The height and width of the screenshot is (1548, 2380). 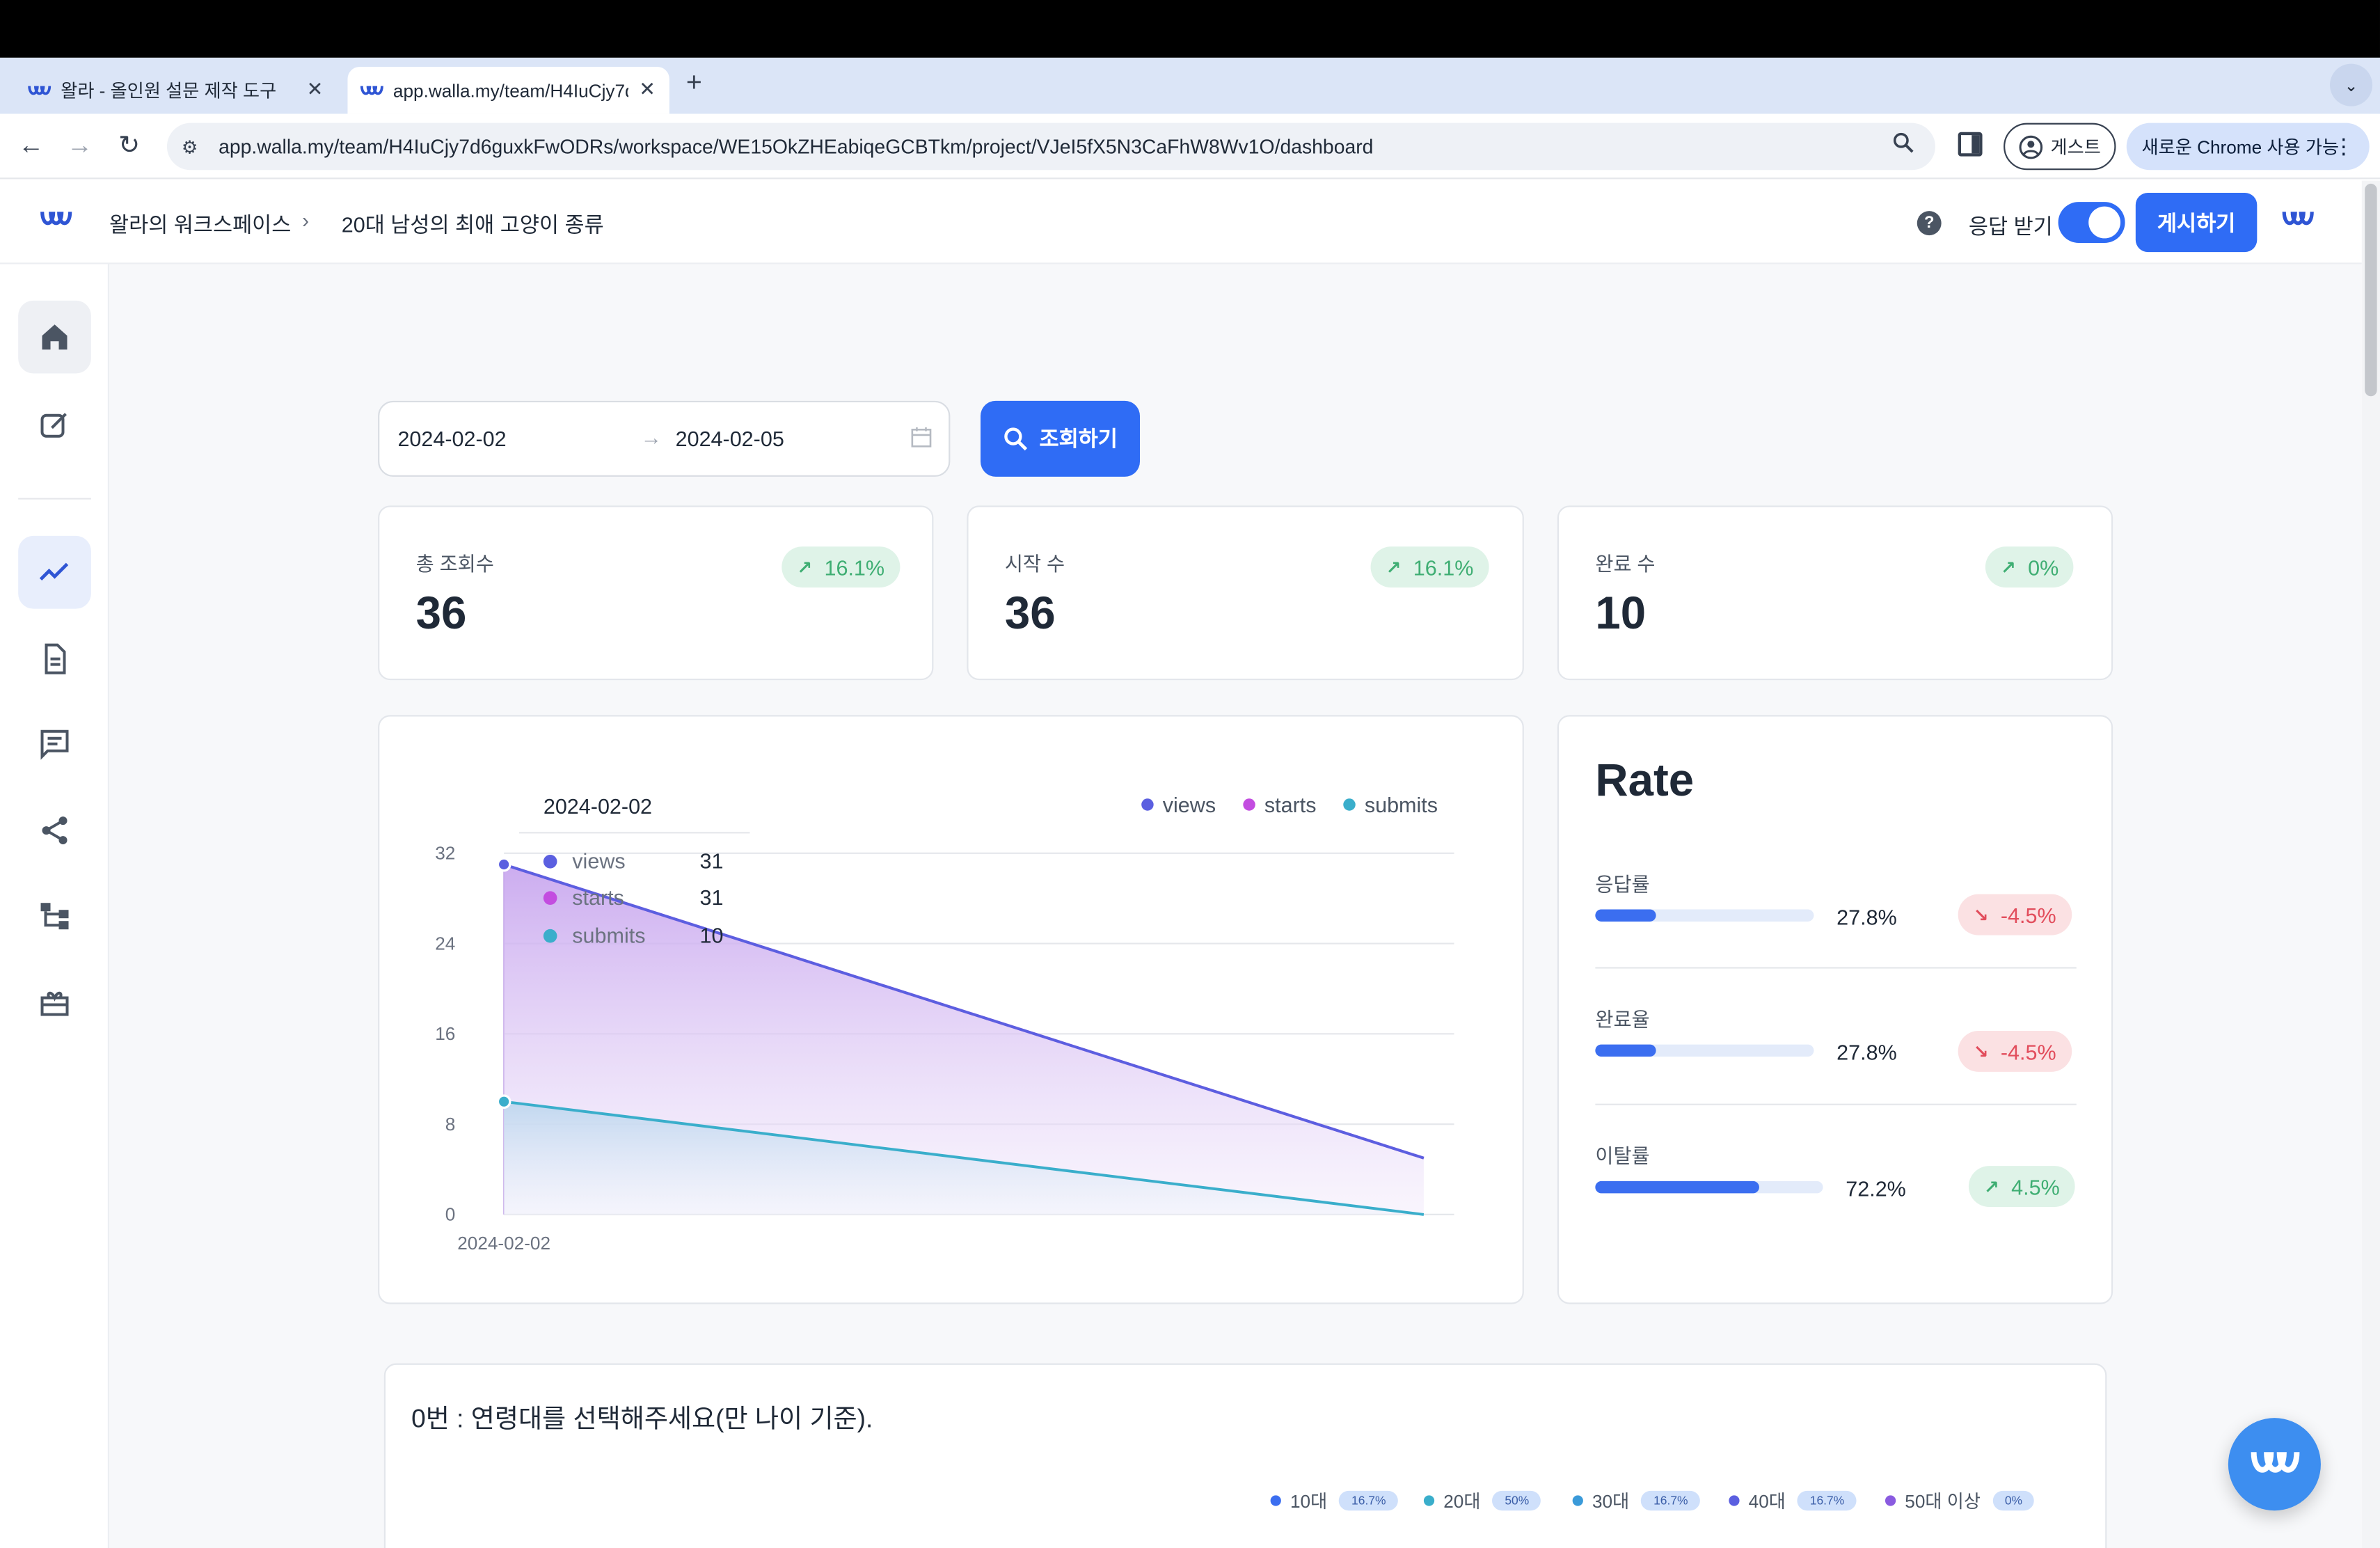 What do you see at coordinates (2240, 147) in the screenshot?
I see `chrome-update-label: 새로운 Chrome 사용 가능` at bounding box center [2240, 147].